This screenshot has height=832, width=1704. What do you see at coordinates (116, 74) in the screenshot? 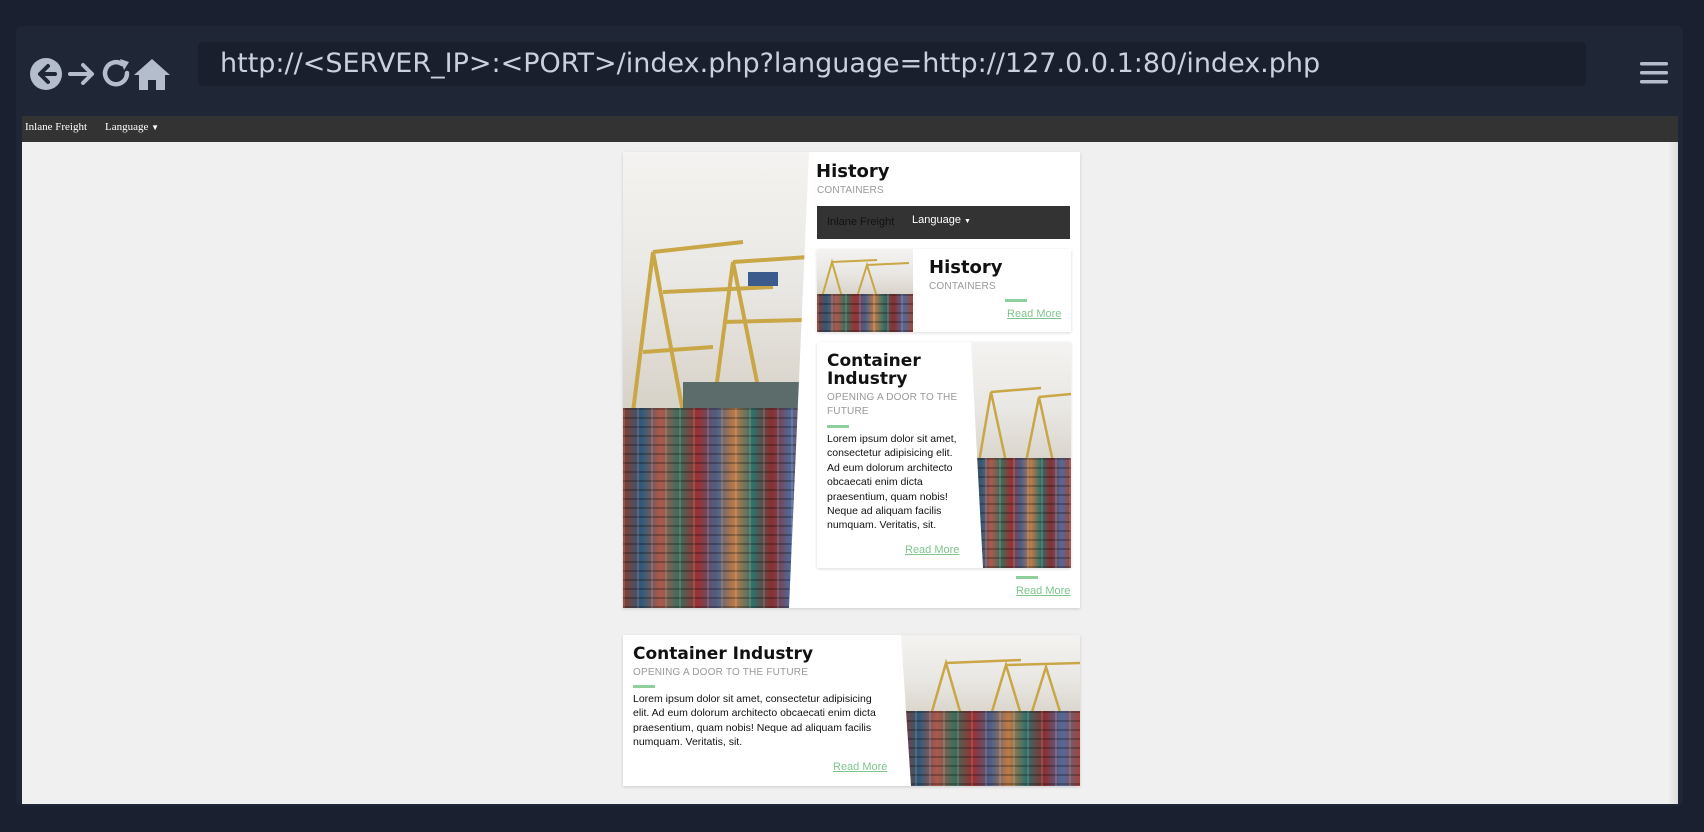
I see `reload-icon` at bounding box center [116, 74].